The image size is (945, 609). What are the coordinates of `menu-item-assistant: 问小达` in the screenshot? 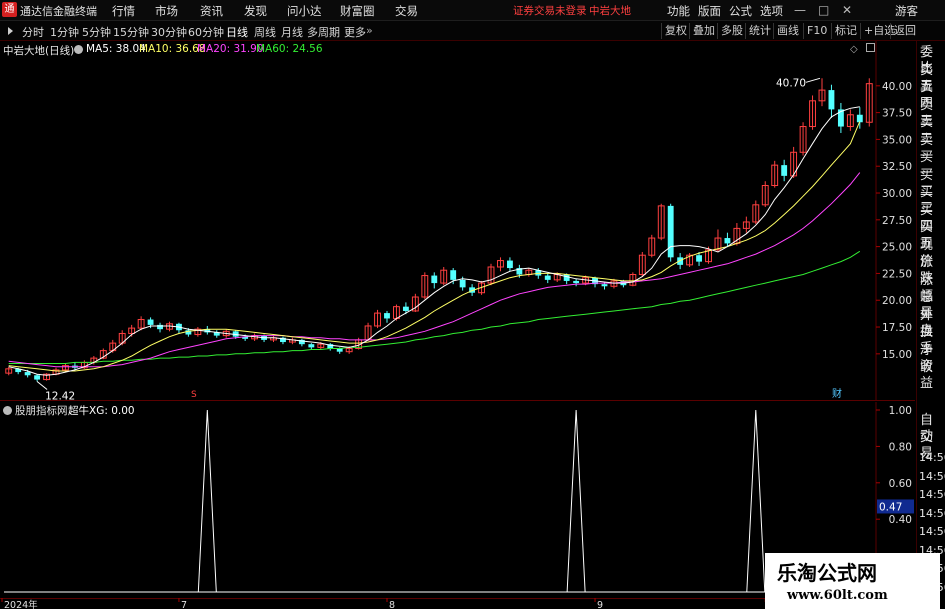 It's located at (304, 11).